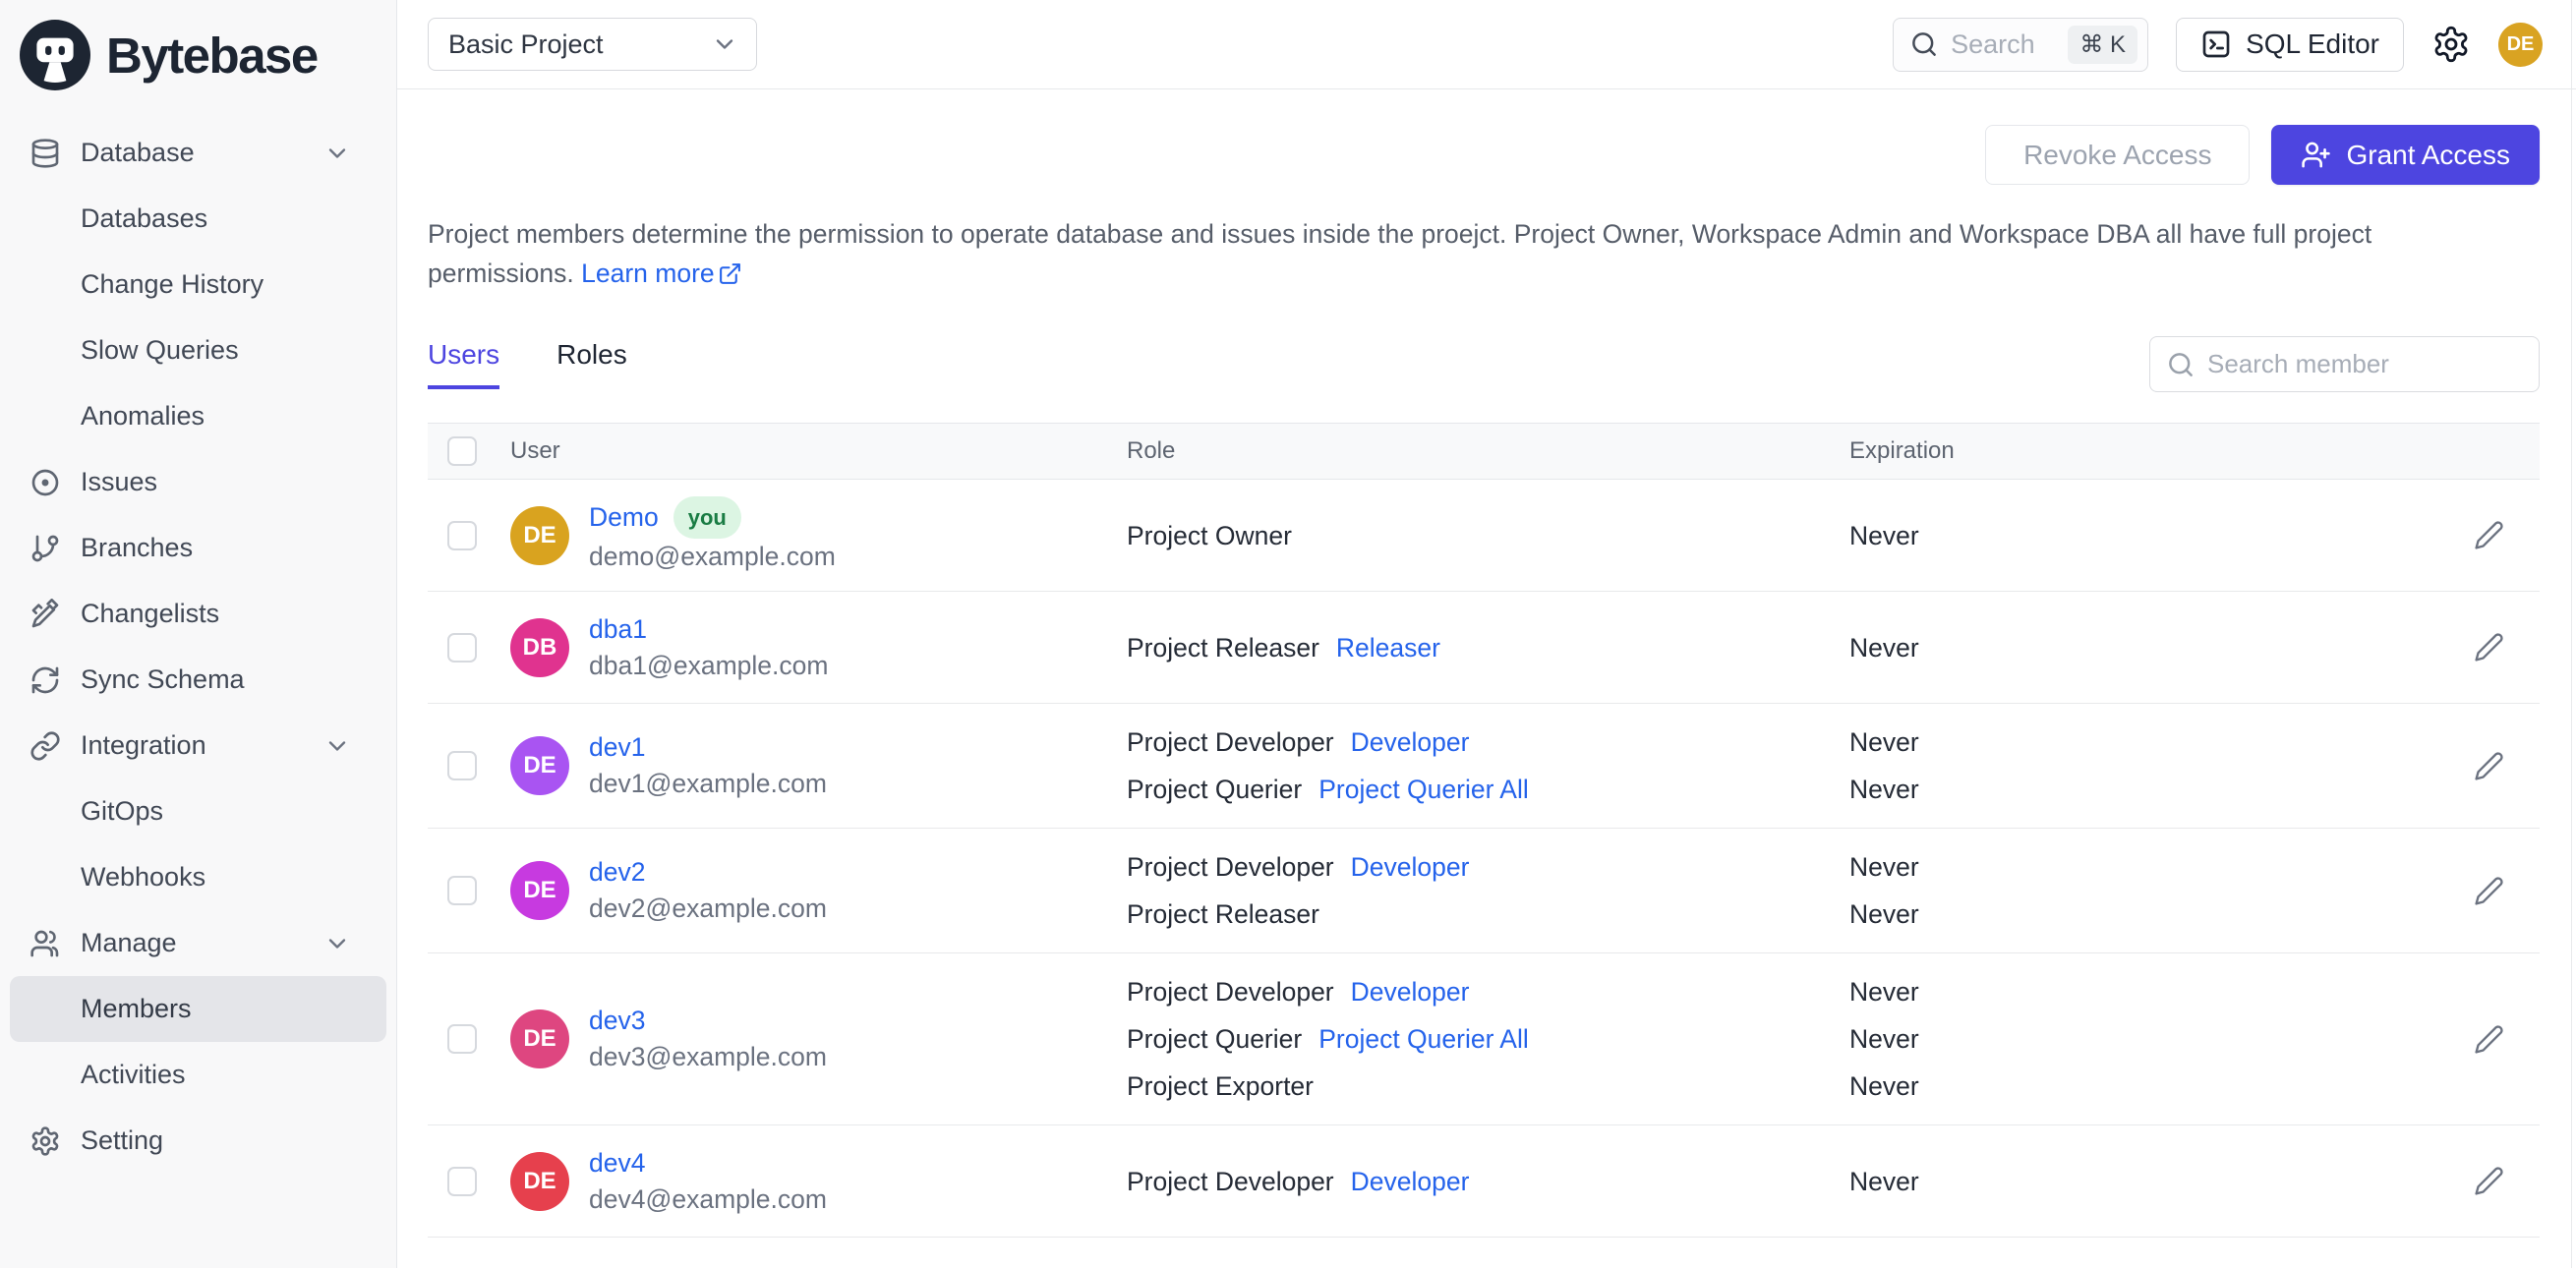 The height and width of the screenshot is (1268, 2576). Describe the element at coordinates (592, 44) in the screenshot. I see `project-selector: Basic Project` at that location.